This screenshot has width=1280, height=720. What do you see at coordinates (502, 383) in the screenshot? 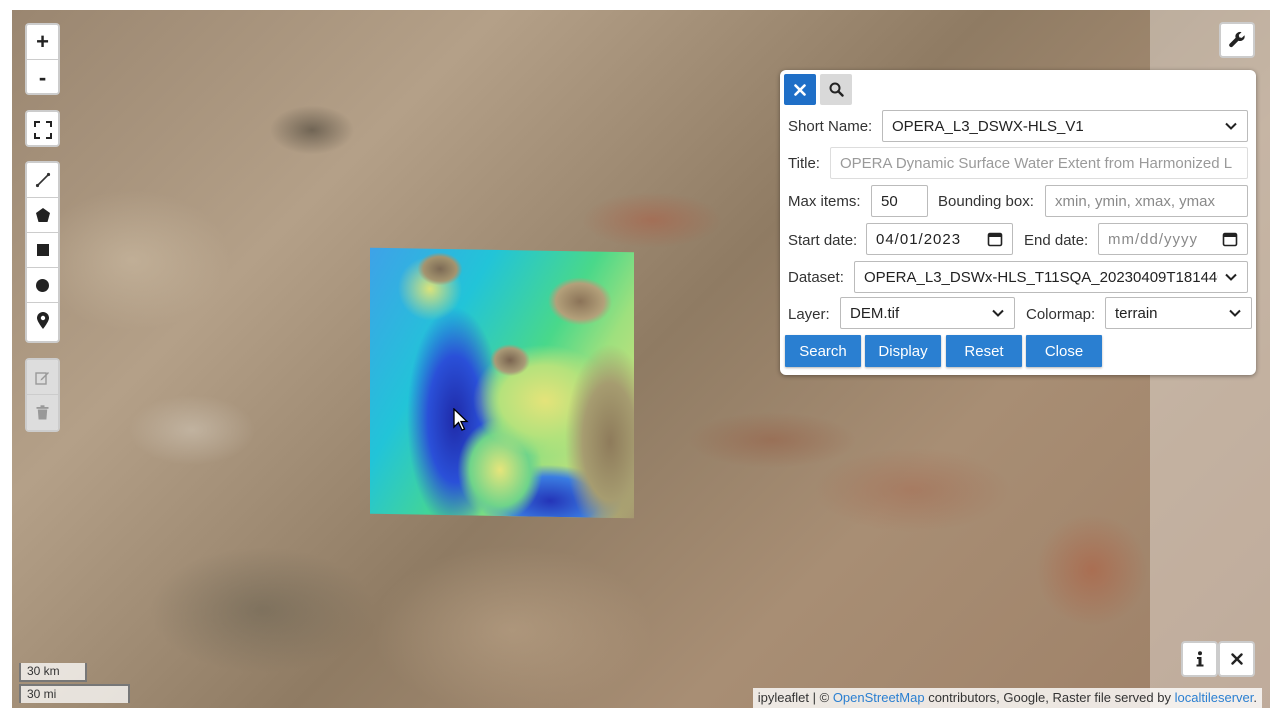
I see `dem-raster-overlay` at bounding box center [502, 383].